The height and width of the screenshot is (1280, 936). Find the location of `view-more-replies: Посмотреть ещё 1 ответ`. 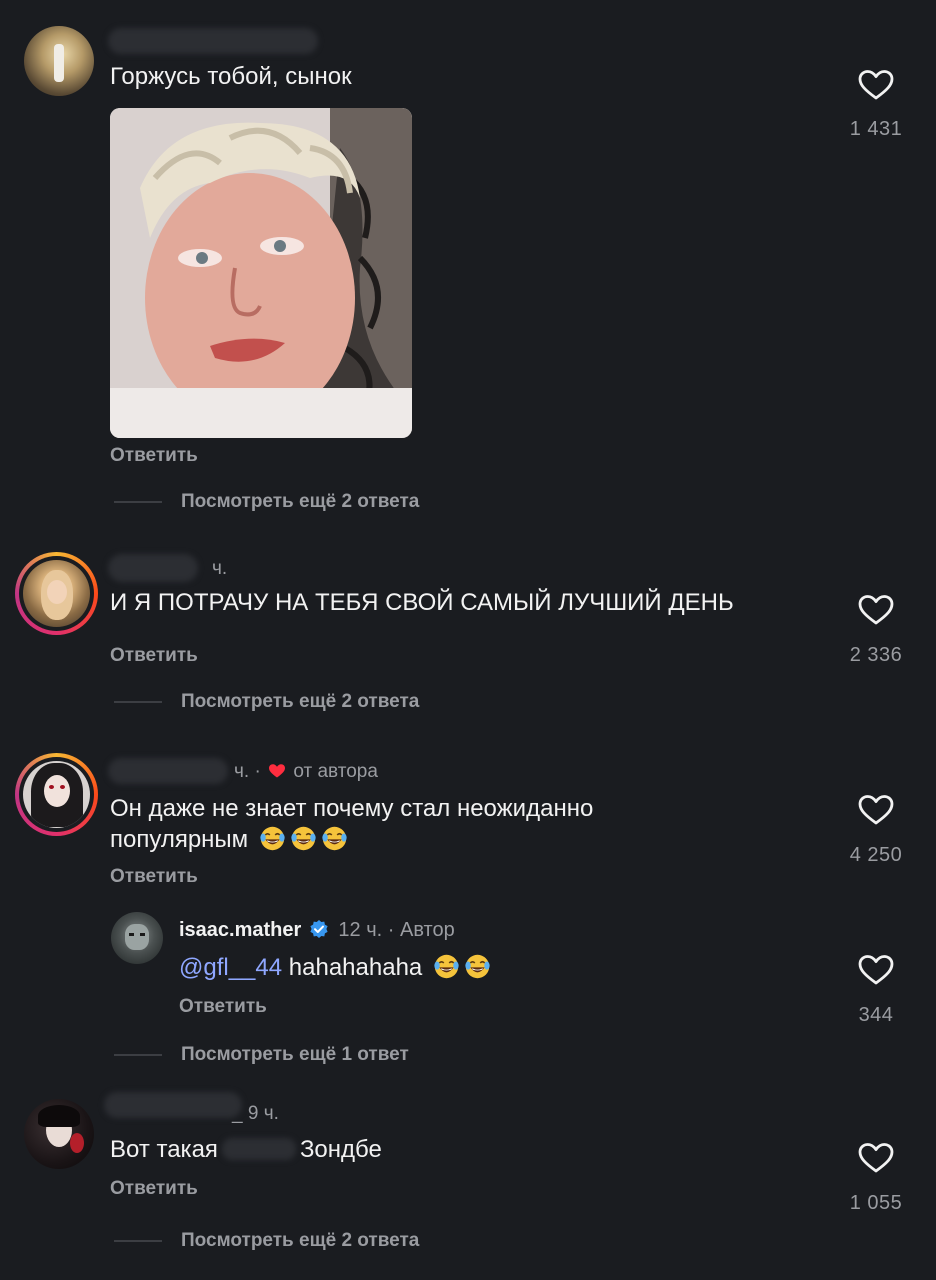

view-more-replies: Посмотреть ещё 1 ответ is located at coordinates (295, 1055).